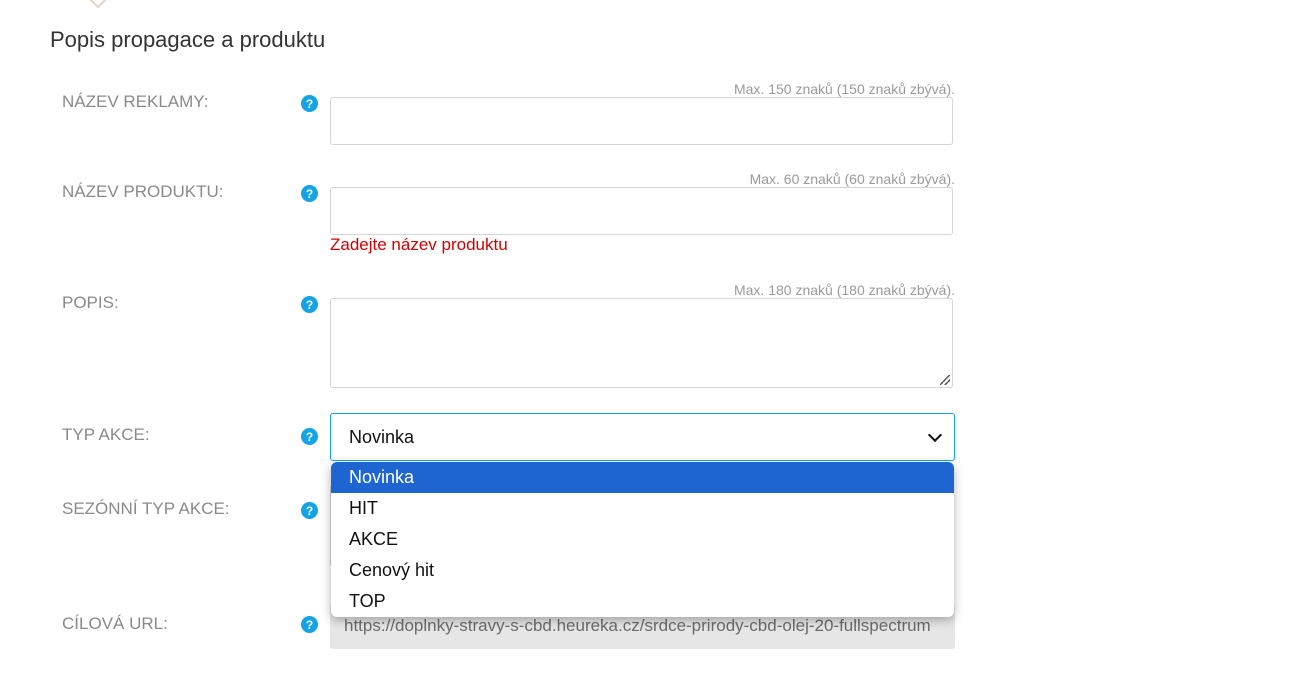 The width and height of the screenshot is (1305, 679). I want to click on option-hit: HIT, so click(642, 508).